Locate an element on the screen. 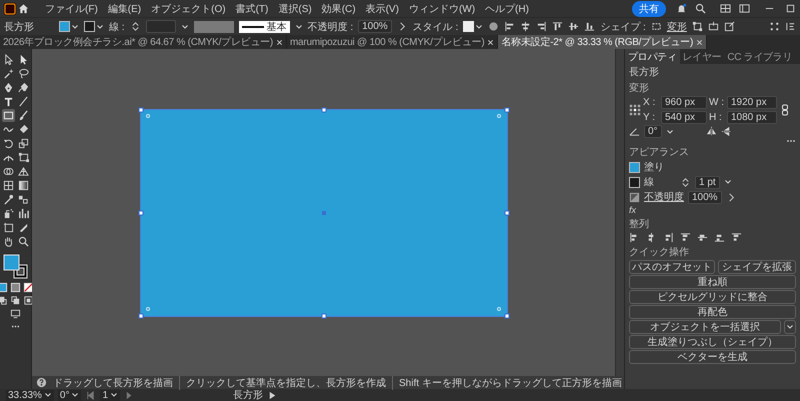 The height and width of the screenshot is (401, 800). artboard-icon is located at coordinates (8, 227).